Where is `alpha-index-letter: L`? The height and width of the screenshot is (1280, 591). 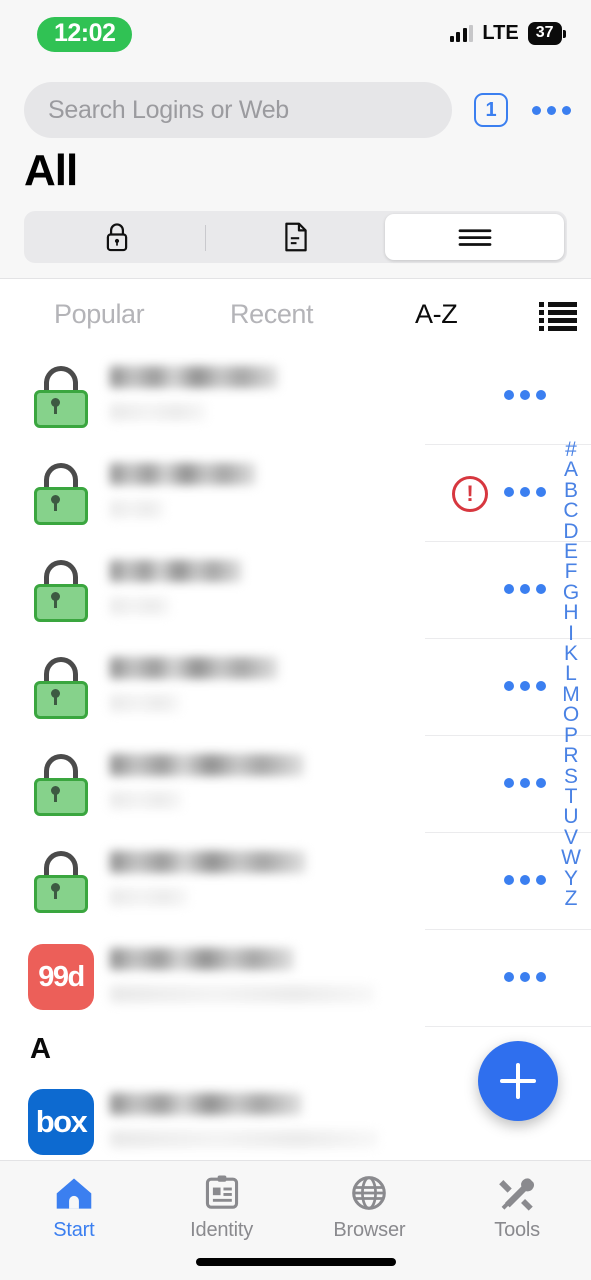 alpha-index-letter: L is located at coordinates (571, 673).